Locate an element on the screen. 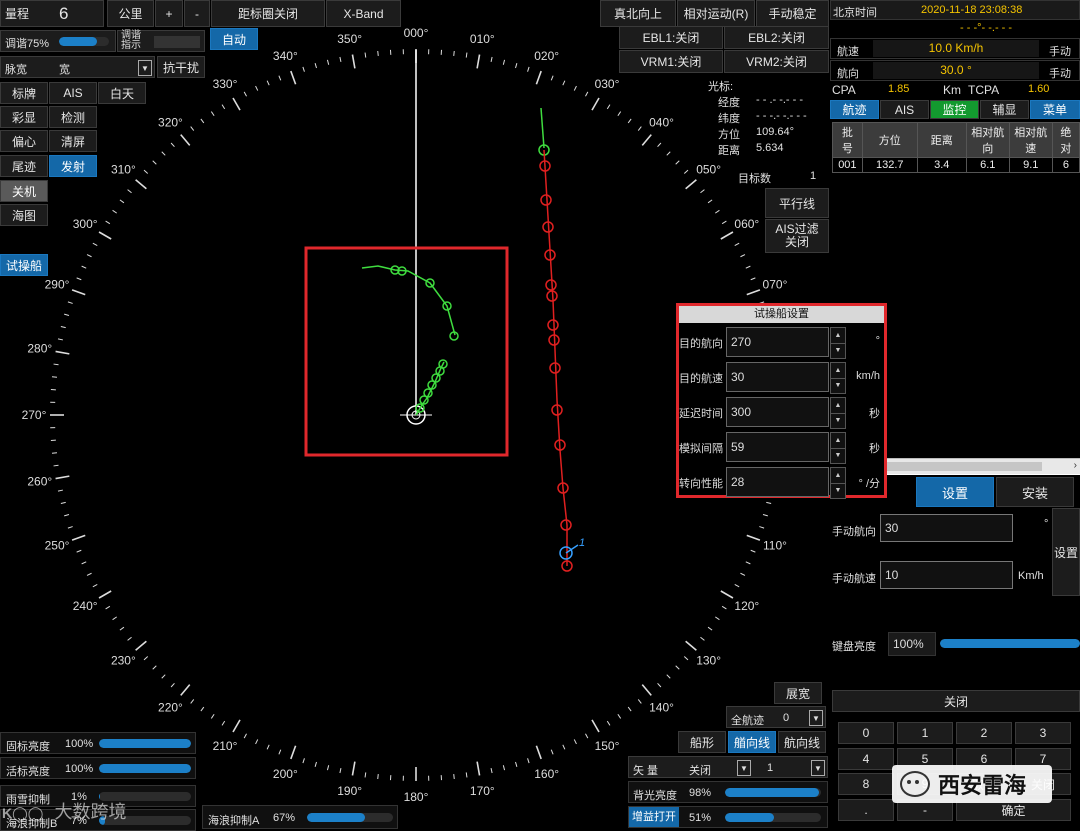 The image size is (1080, 831). key-3: 3 is located at coordinates (1043, 733).